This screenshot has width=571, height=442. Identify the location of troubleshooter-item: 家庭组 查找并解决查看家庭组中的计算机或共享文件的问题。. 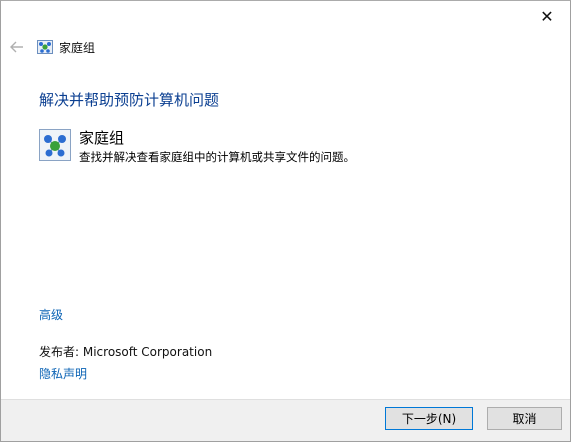
(197, 147).